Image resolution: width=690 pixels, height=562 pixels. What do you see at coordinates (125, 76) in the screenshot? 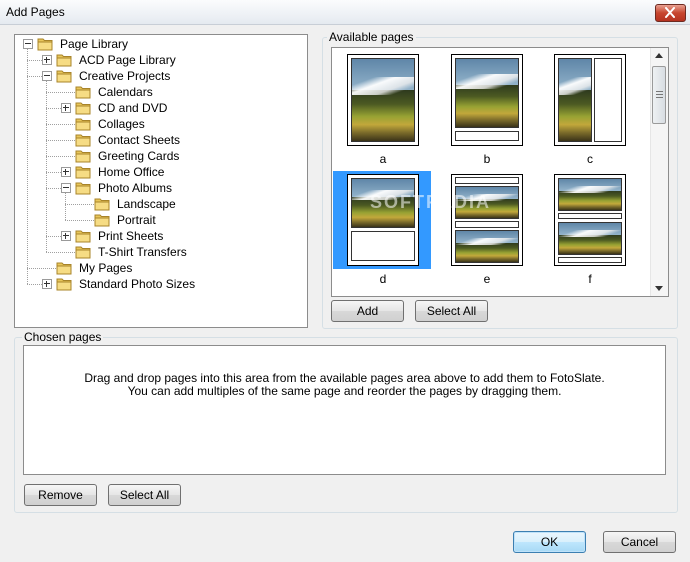
I see `tree-item-label: Creative Projects` at bounding box center [125, 76].